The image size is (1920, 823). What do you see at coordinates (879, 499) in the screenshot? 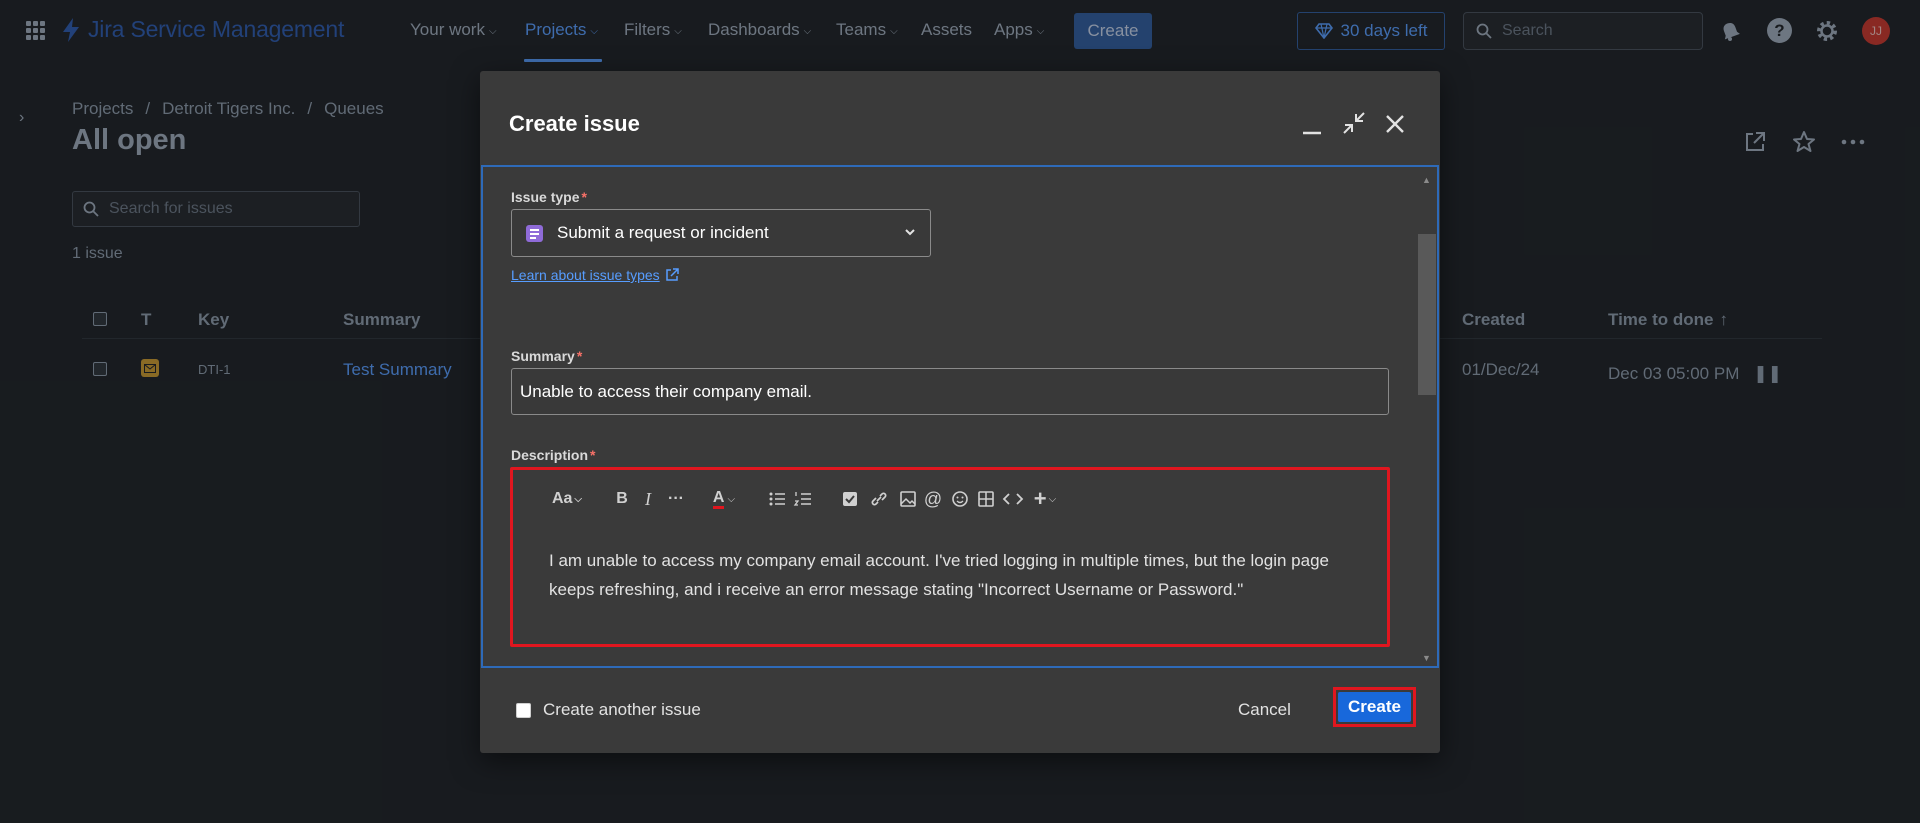
I see `link-icon` at bounding box center [879, 499].